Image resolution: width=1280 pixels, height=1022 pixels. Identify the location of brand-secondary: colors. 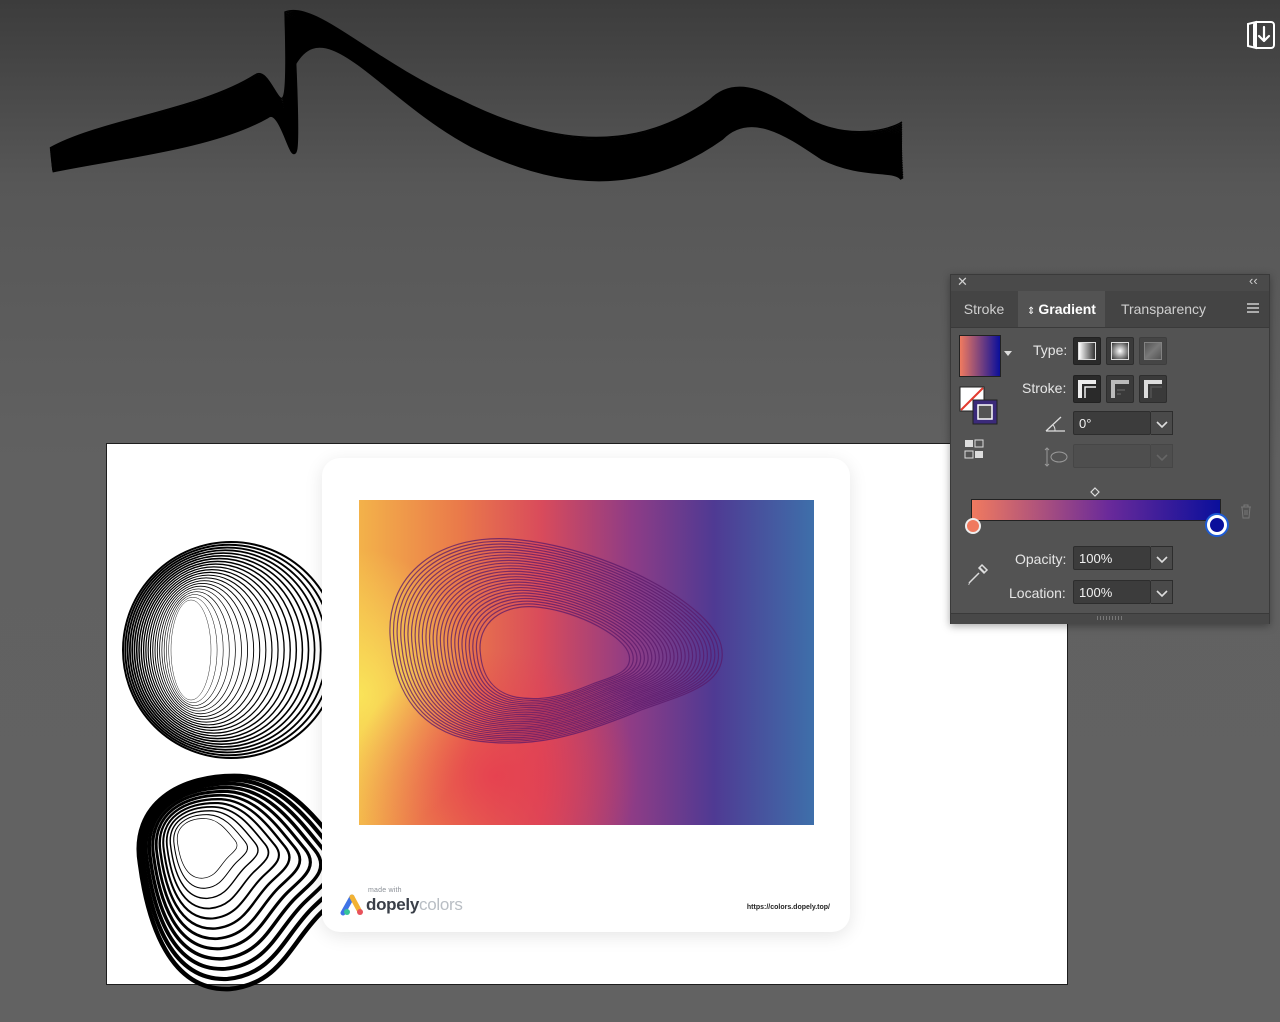
(441, 904).